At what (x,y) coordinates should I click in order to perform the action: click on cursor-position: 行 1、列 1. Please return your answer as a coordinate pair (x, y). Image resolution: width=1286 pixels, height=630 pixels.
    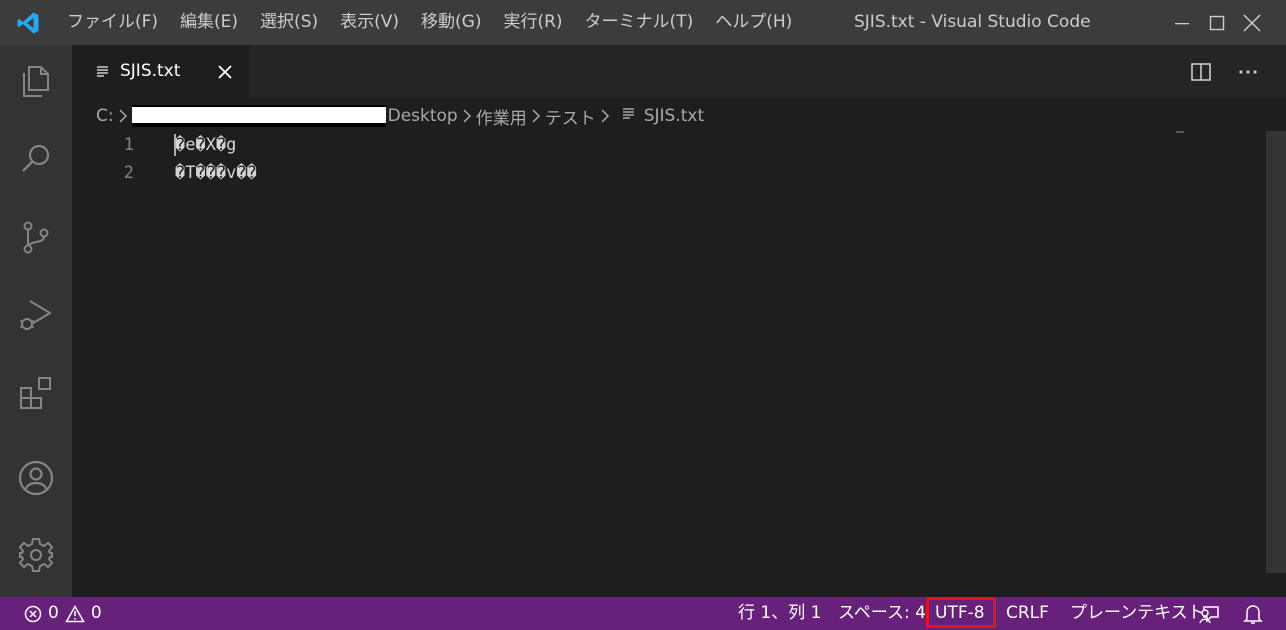
    Looking at the image, I should click on (779, 613).